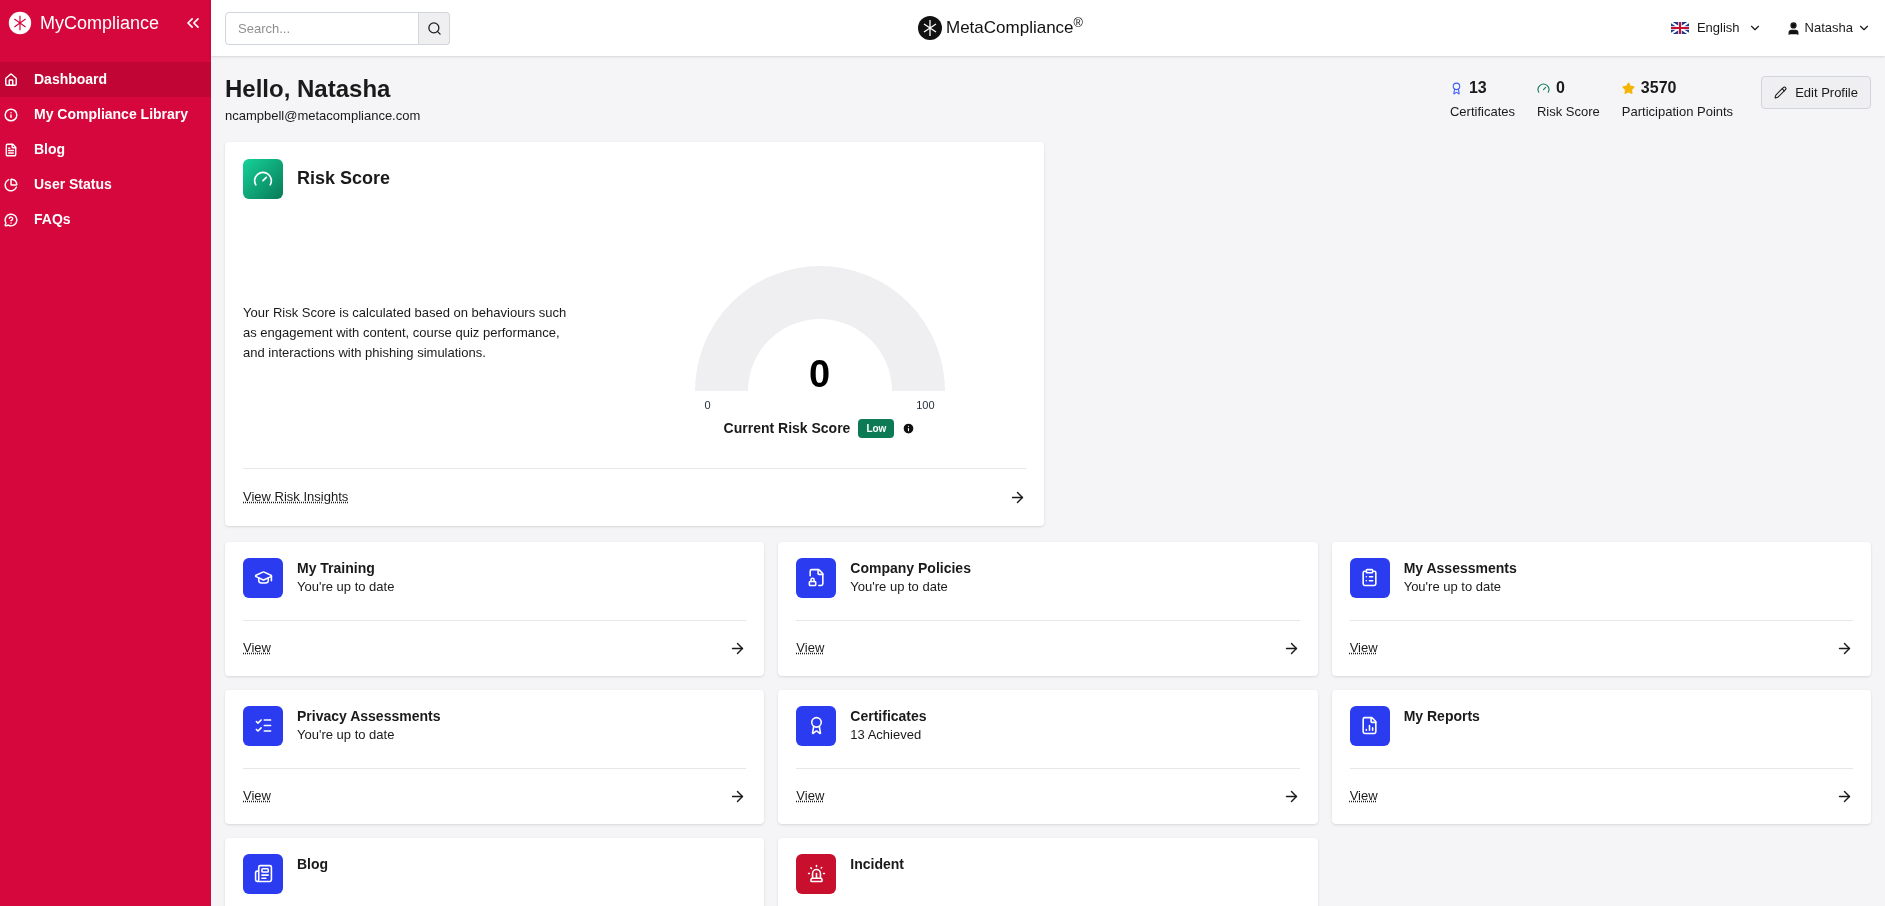 The height and width of the screenshot is (906, 1885). I want to click on stat-value: 13, so click(1477, 88).